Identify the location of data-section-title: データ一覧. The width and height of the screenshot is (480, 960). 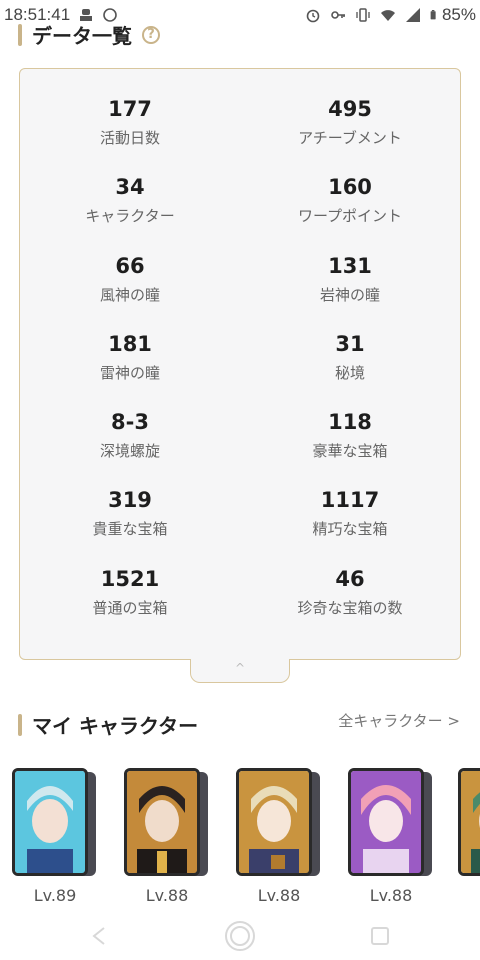
(82, 36).